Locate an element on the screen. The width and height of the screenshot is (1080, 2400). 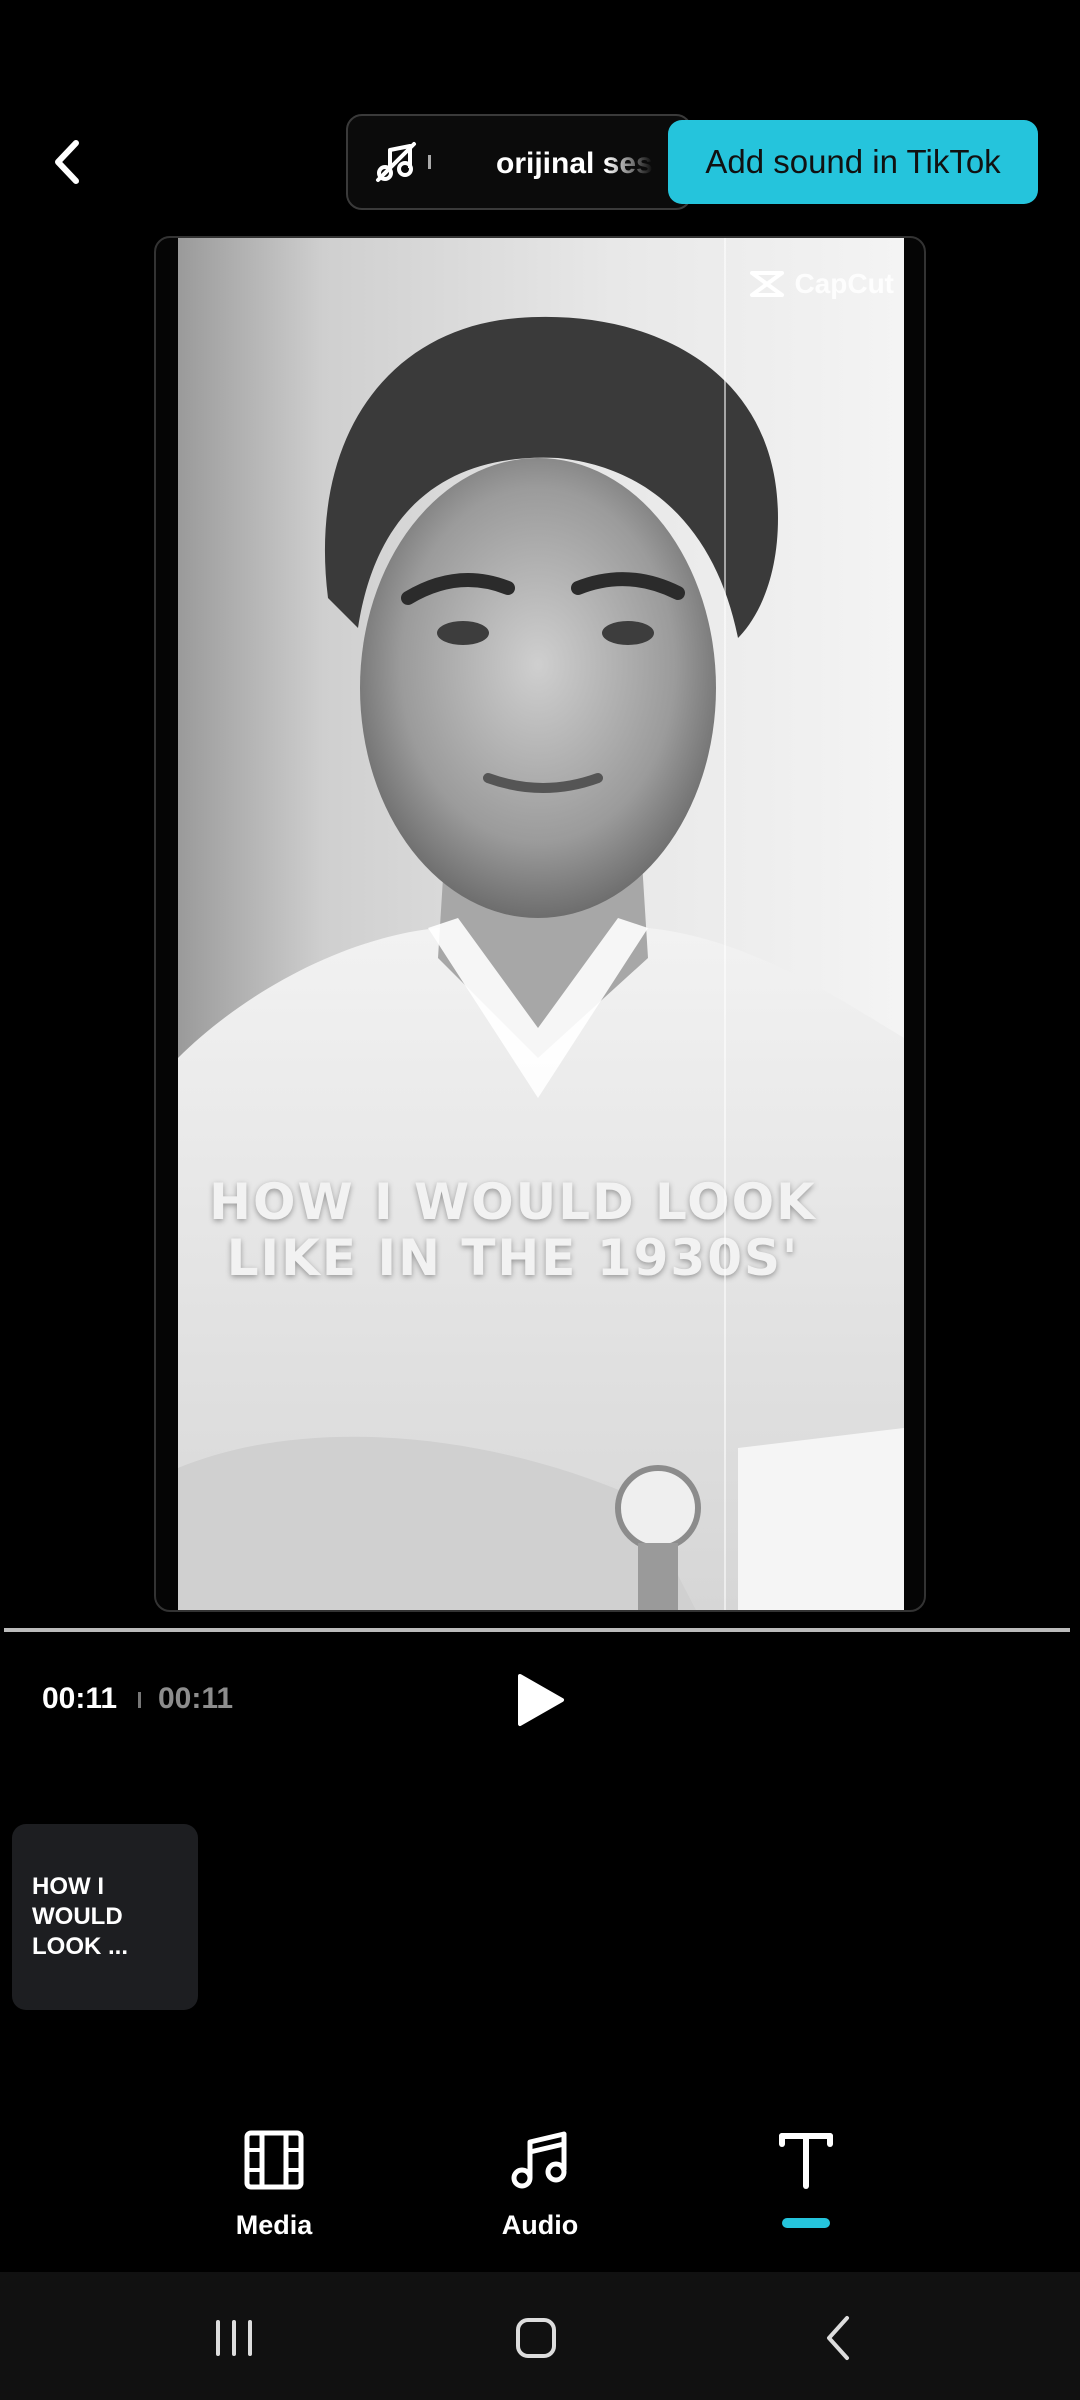
progress-bar is located at coordinates (537, 1630).